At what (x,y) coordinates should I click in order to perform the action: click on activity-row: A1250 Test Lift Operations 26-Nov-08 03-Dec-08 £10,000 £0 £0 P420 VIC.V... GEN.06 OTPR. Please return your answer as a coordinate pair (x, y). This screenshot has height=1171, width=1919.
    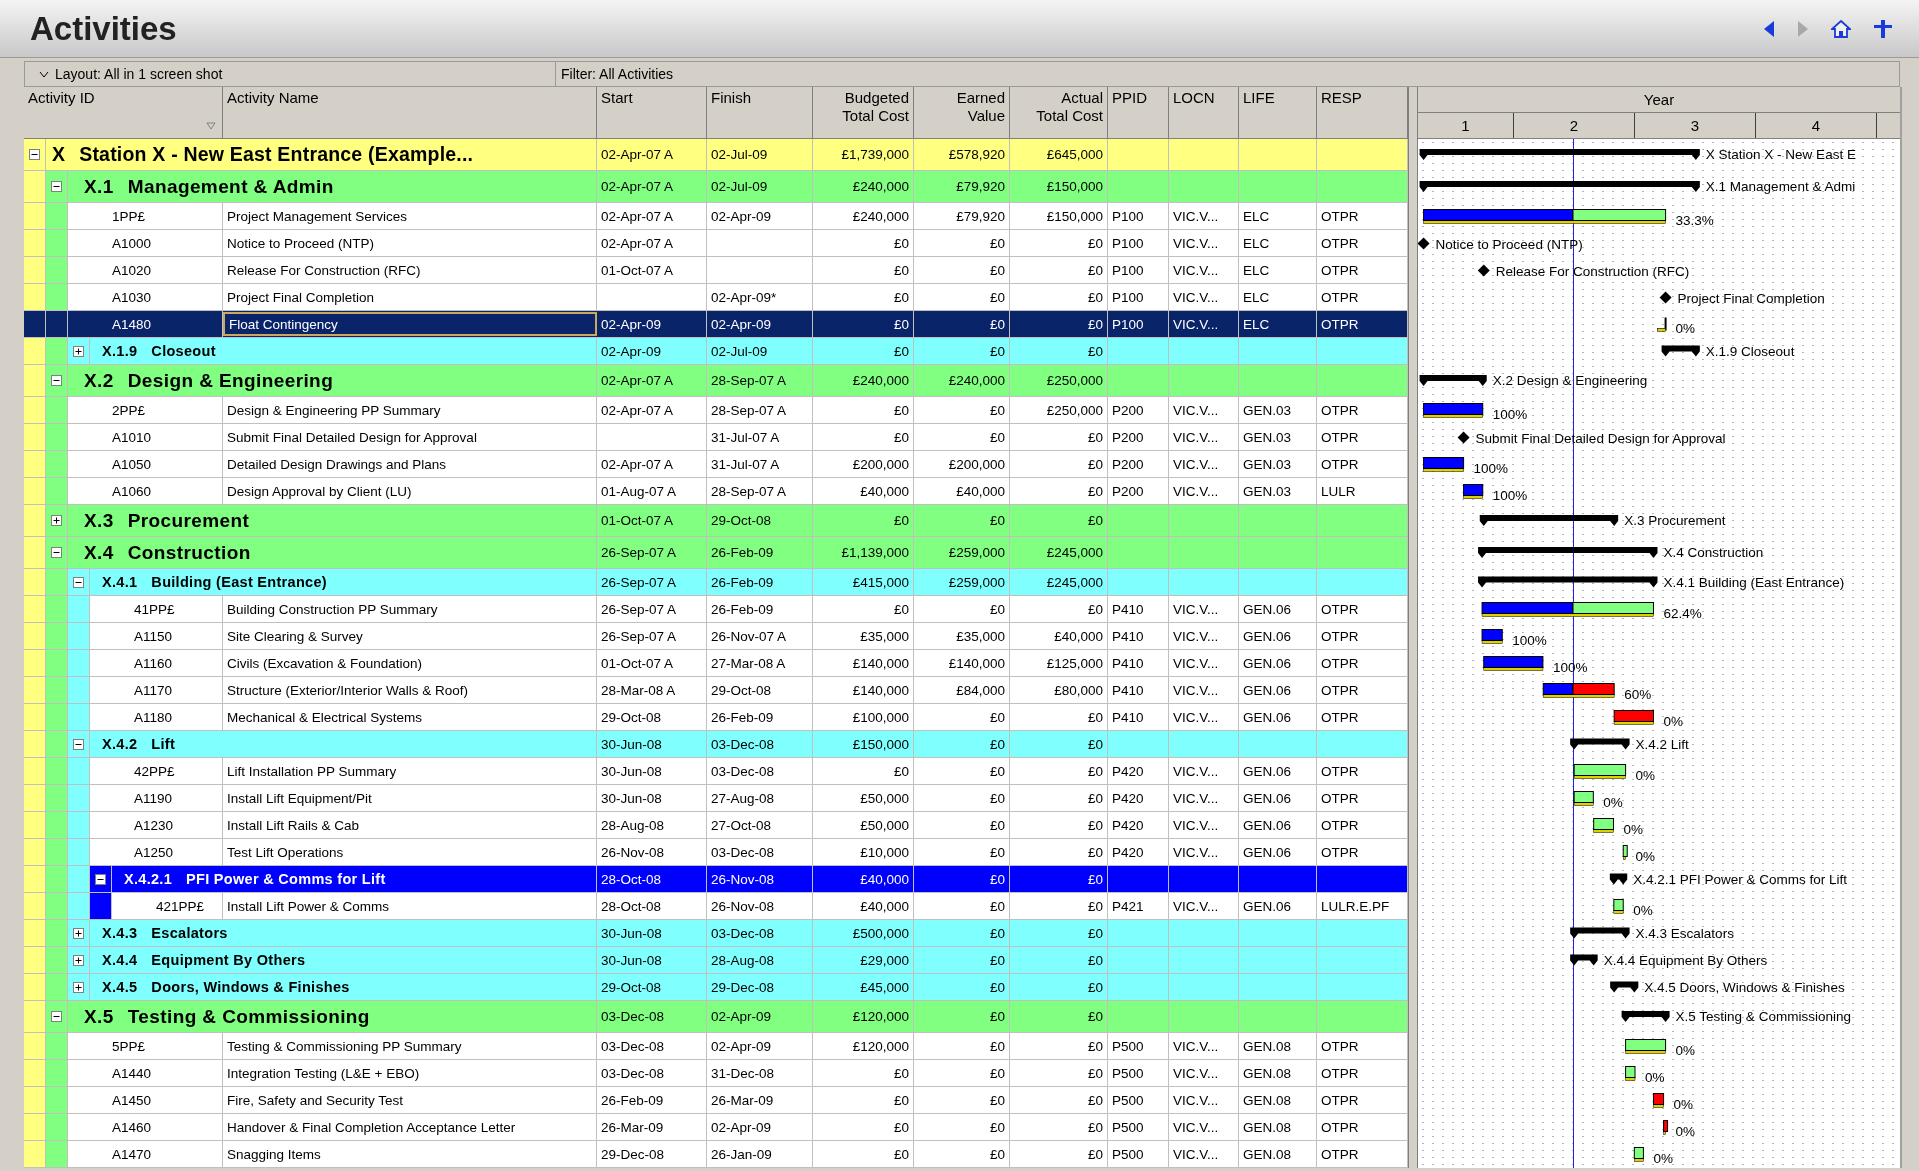
    Looking at the image, I should click on (716, 852).